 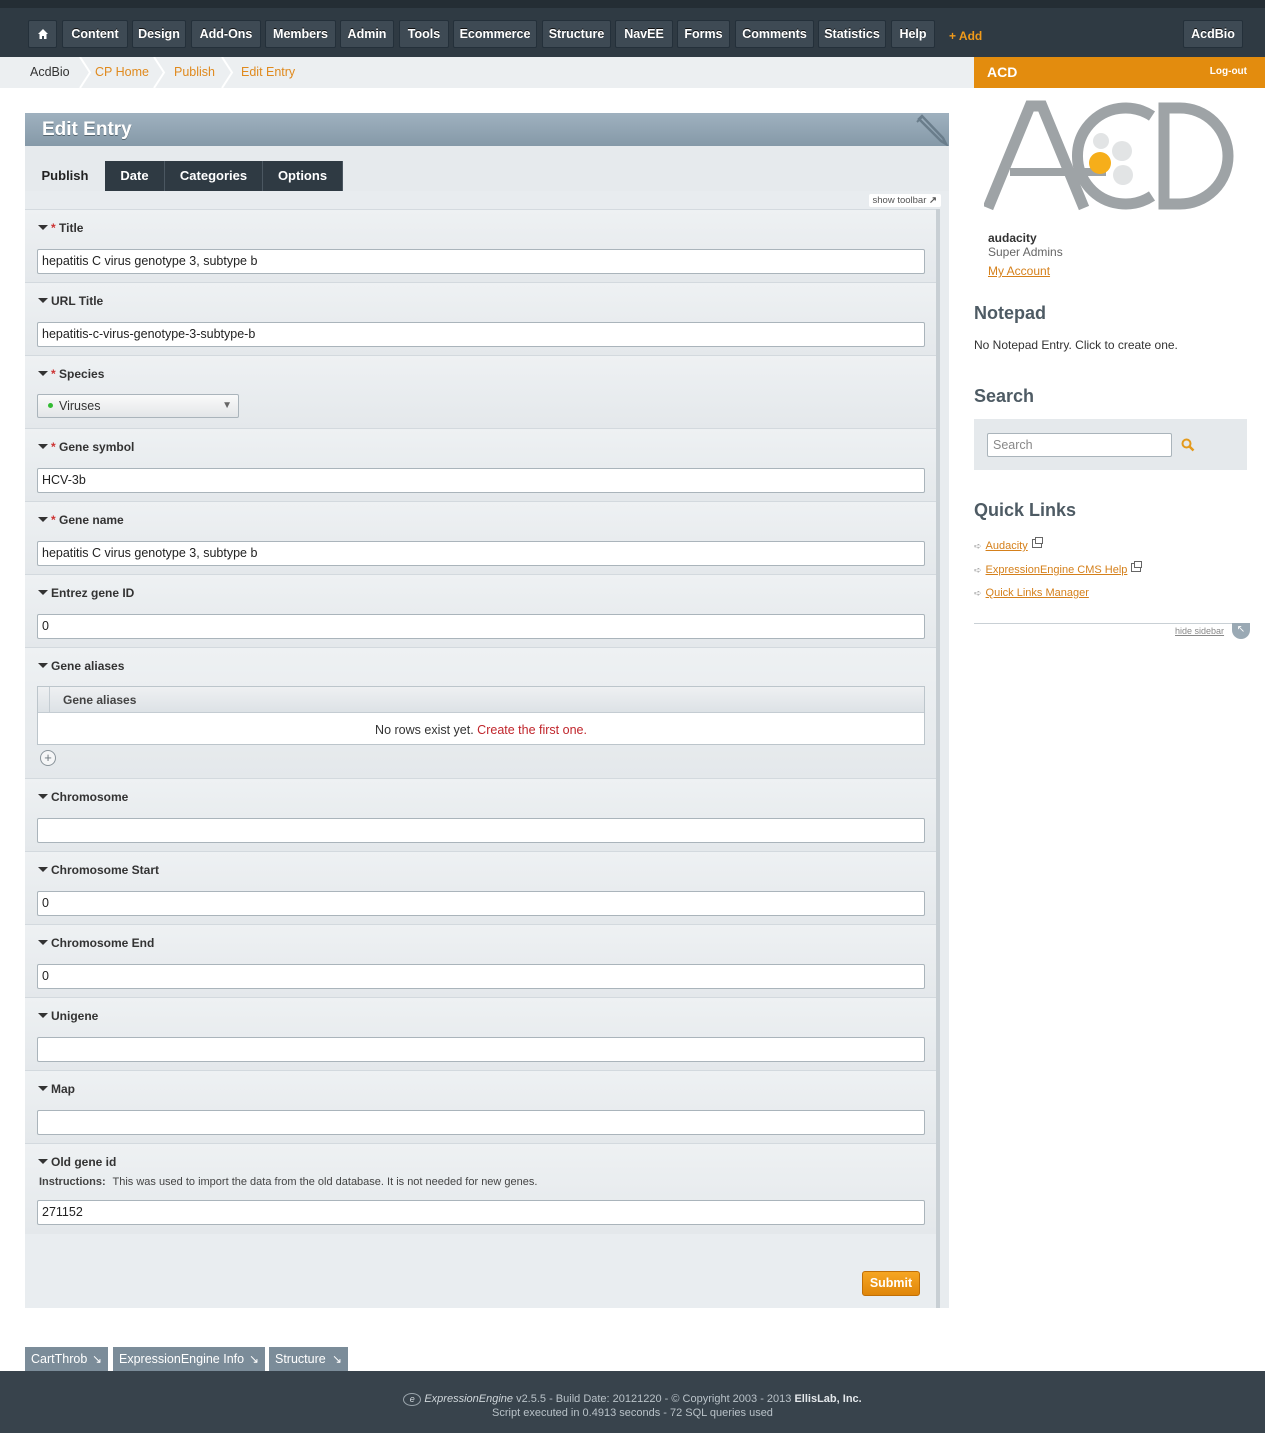 What do you see at coordinates (82, 374) in the screenshot?
I see `field-label-text: Species` at bounding box center [82, 374].